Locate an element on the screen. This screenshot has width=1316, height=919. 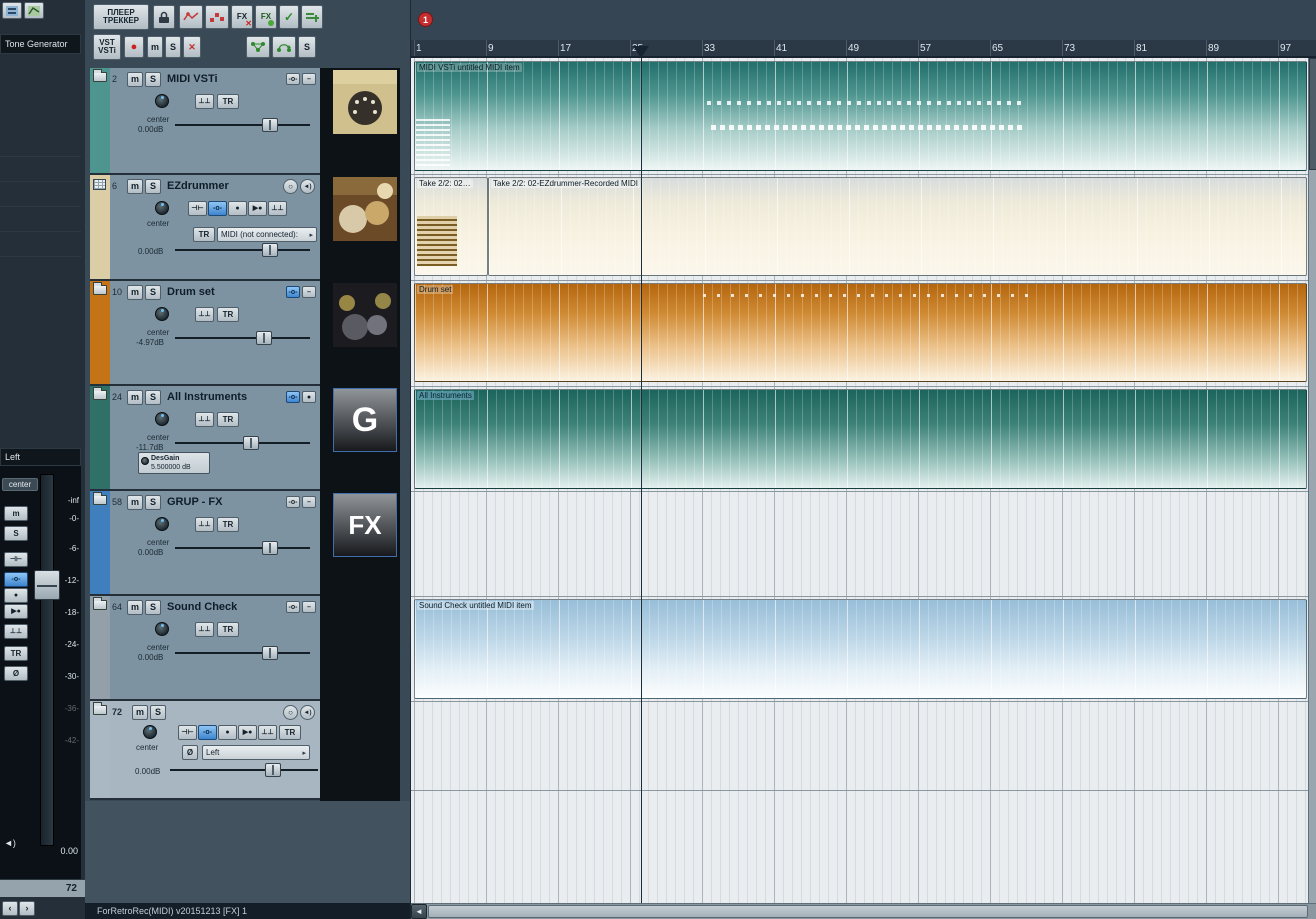
vst-vsti-button: VST VSTi is located at coordinates (107, 47).